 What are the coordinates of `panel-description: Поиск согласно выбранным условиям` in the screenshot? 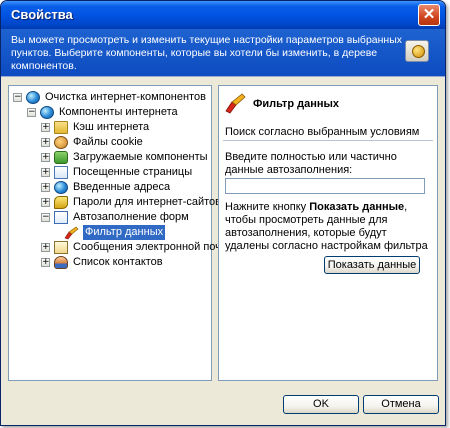 It's located at (322, 132).